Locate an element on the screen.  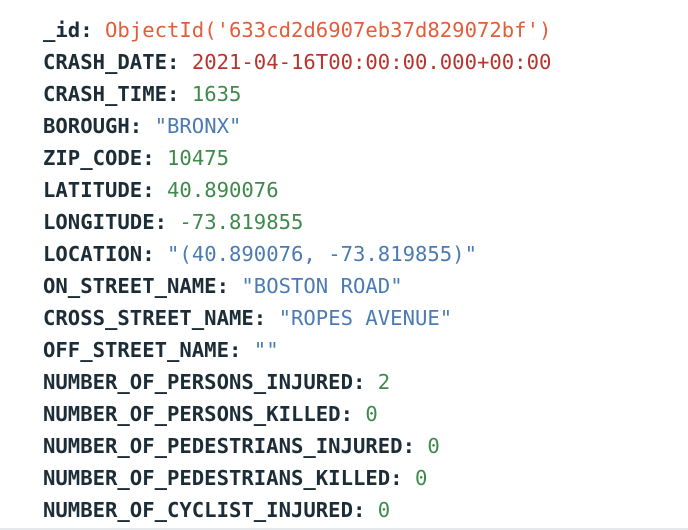
field-on-street-name: ON_STREET_NAME: "BOSTON ROAD" is located at coordinates (365, 286).